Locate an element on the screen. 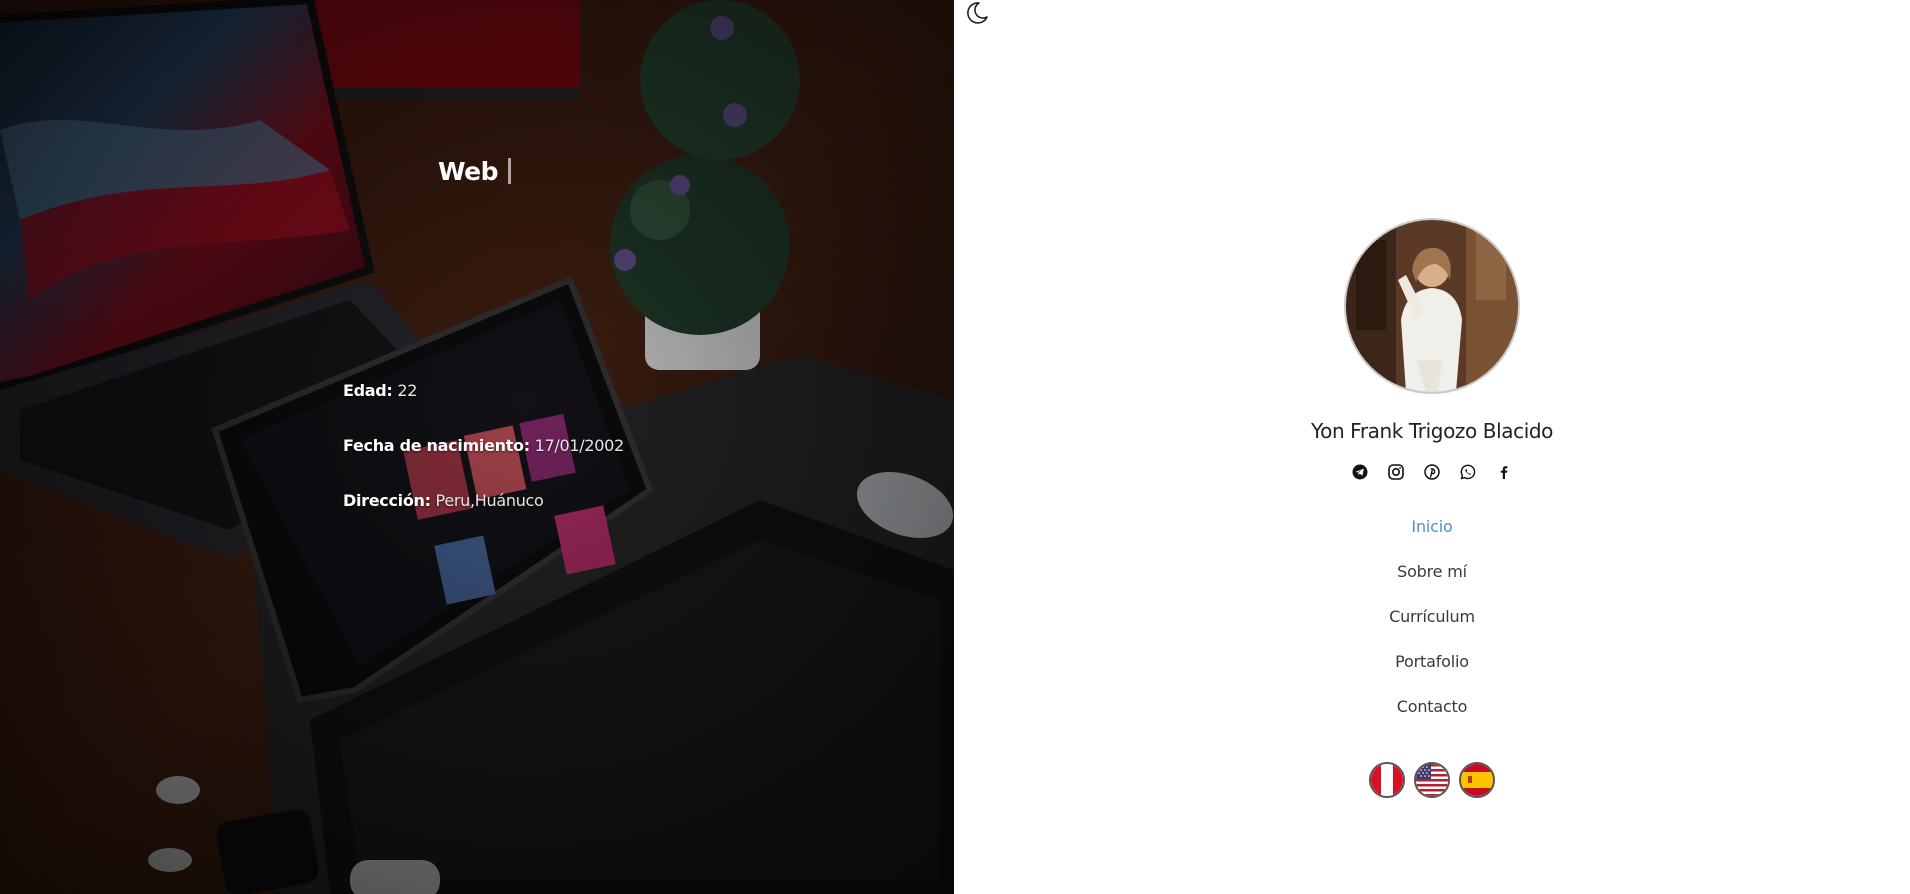  language-peru-button is located at coordinates (1387, 780).